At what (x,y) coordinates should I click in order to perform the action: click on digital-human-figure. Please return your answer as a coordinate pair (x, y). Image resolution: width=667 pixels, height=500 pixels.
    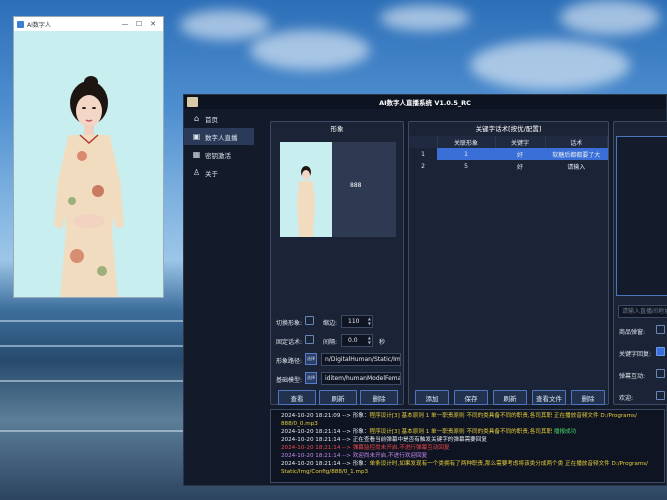
    Looking at the image, I should click on (89, 186).